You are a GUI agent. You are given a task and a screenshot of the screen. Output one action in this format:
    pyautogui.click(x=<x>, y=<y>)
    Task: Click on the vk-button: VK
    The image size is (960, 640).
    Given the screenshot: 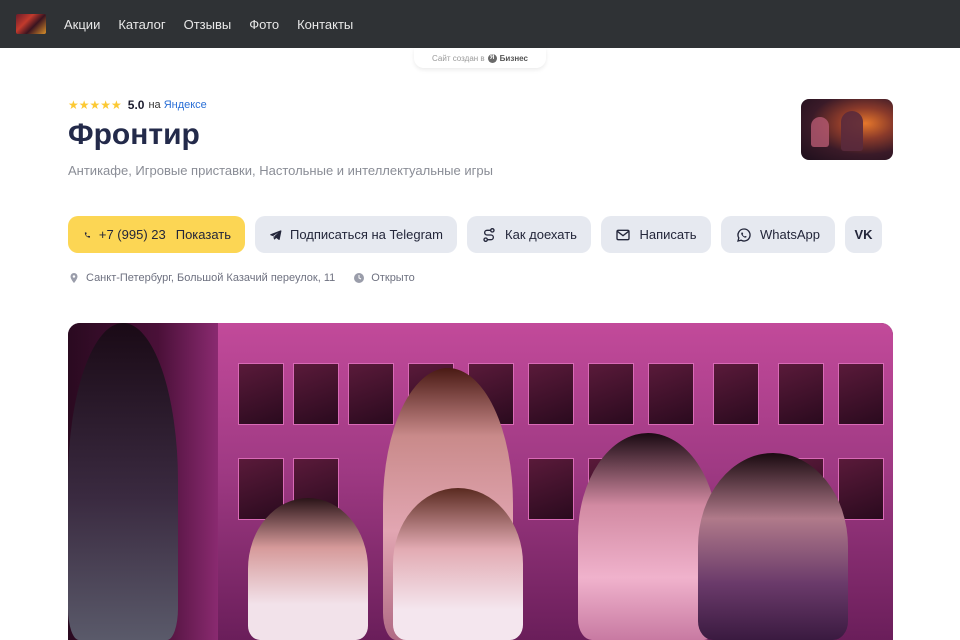 What is the action you would take?
    pyautogui.click(x=863, y=234)
    